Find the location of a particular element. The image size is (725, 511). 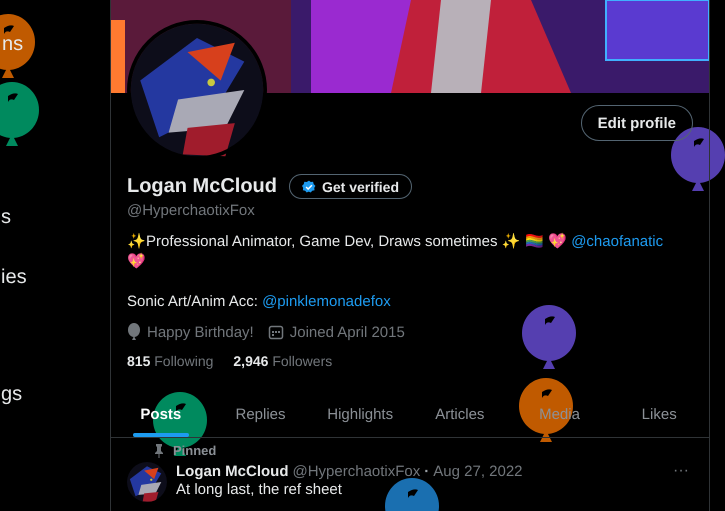

profile-tab: Articles is located at coordinates (460, 414).